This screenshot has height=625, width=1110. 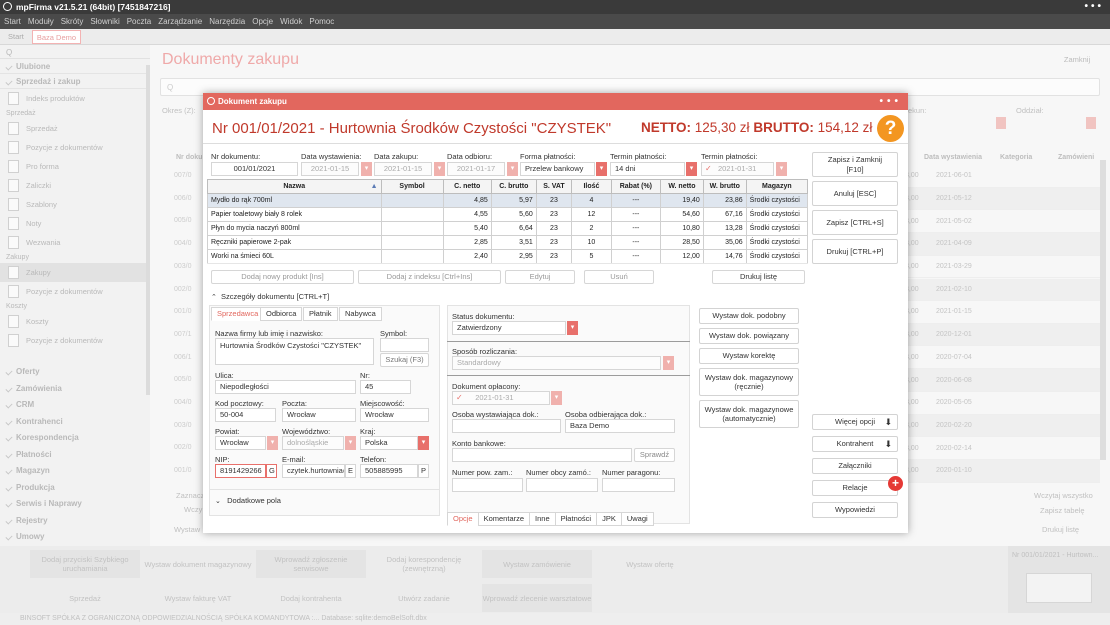 What do you see at coordinates (75, 455) in the screenshot?
I see `sidebar-group: Płatności` at bounding box center [75, 455].